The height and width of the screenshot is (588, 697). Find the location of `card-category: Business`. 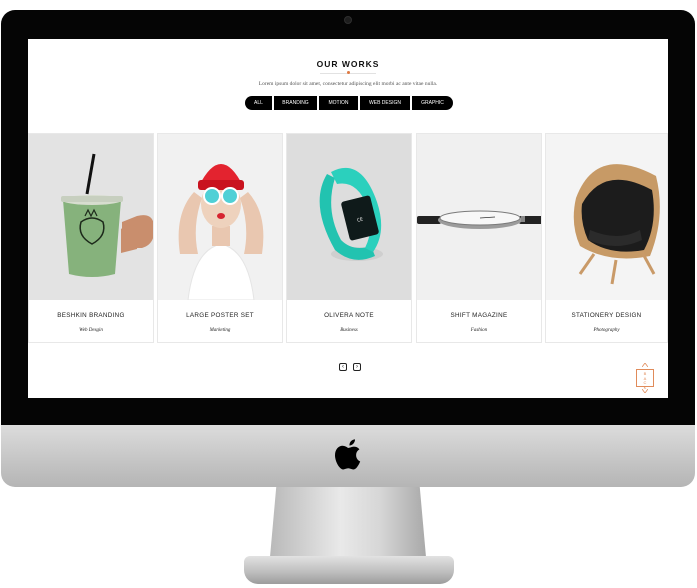

card-category: Business is located at coordinates (349, 330).